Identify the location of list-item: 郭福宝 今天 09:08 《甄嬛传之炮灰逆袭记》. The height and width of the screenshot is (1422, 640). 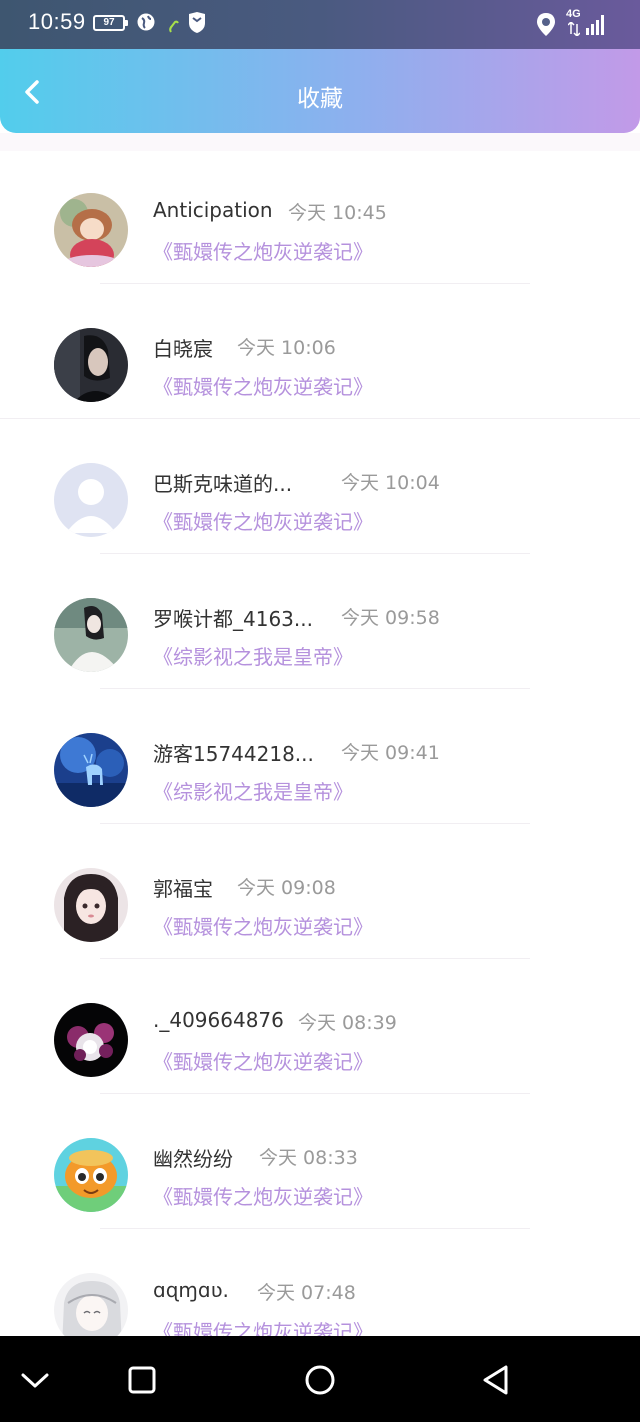
(320, 893).